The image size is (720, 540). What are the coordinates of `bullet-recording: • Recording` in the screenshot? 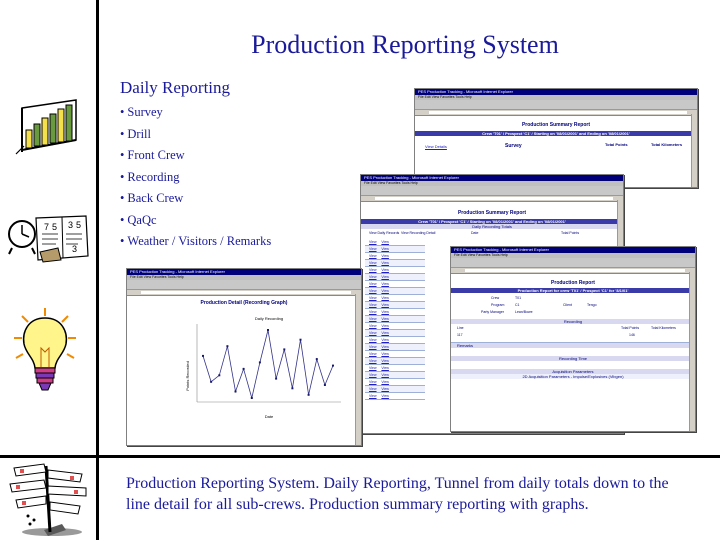 It's located at (150, 176).